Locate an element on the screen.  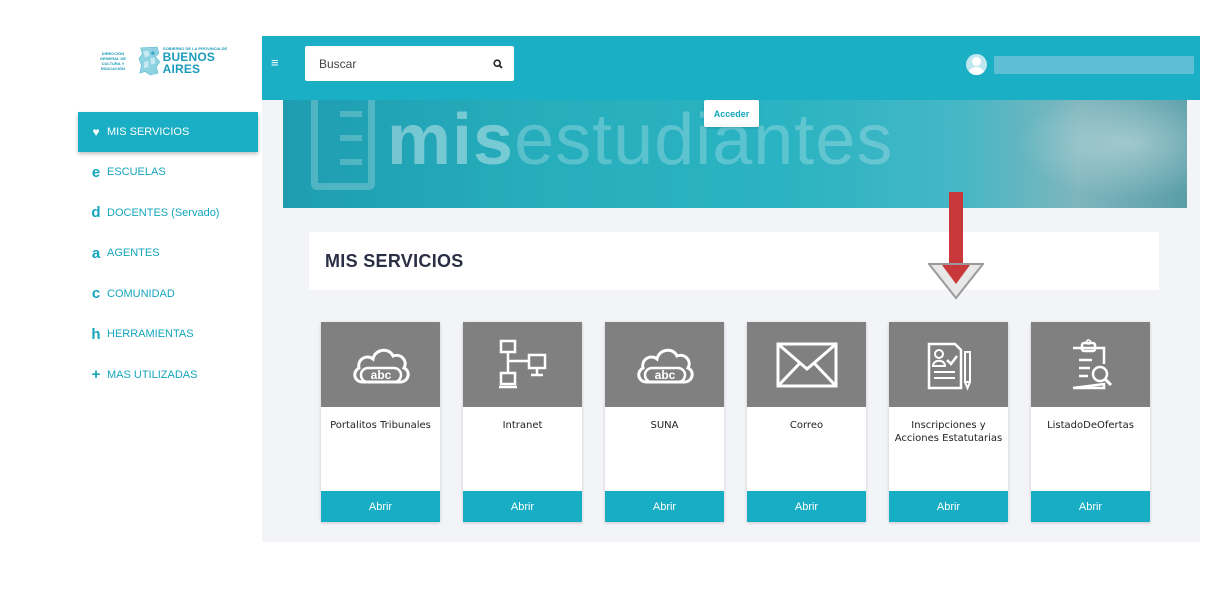
card-title: Correo is located at coordinates (806, 425).